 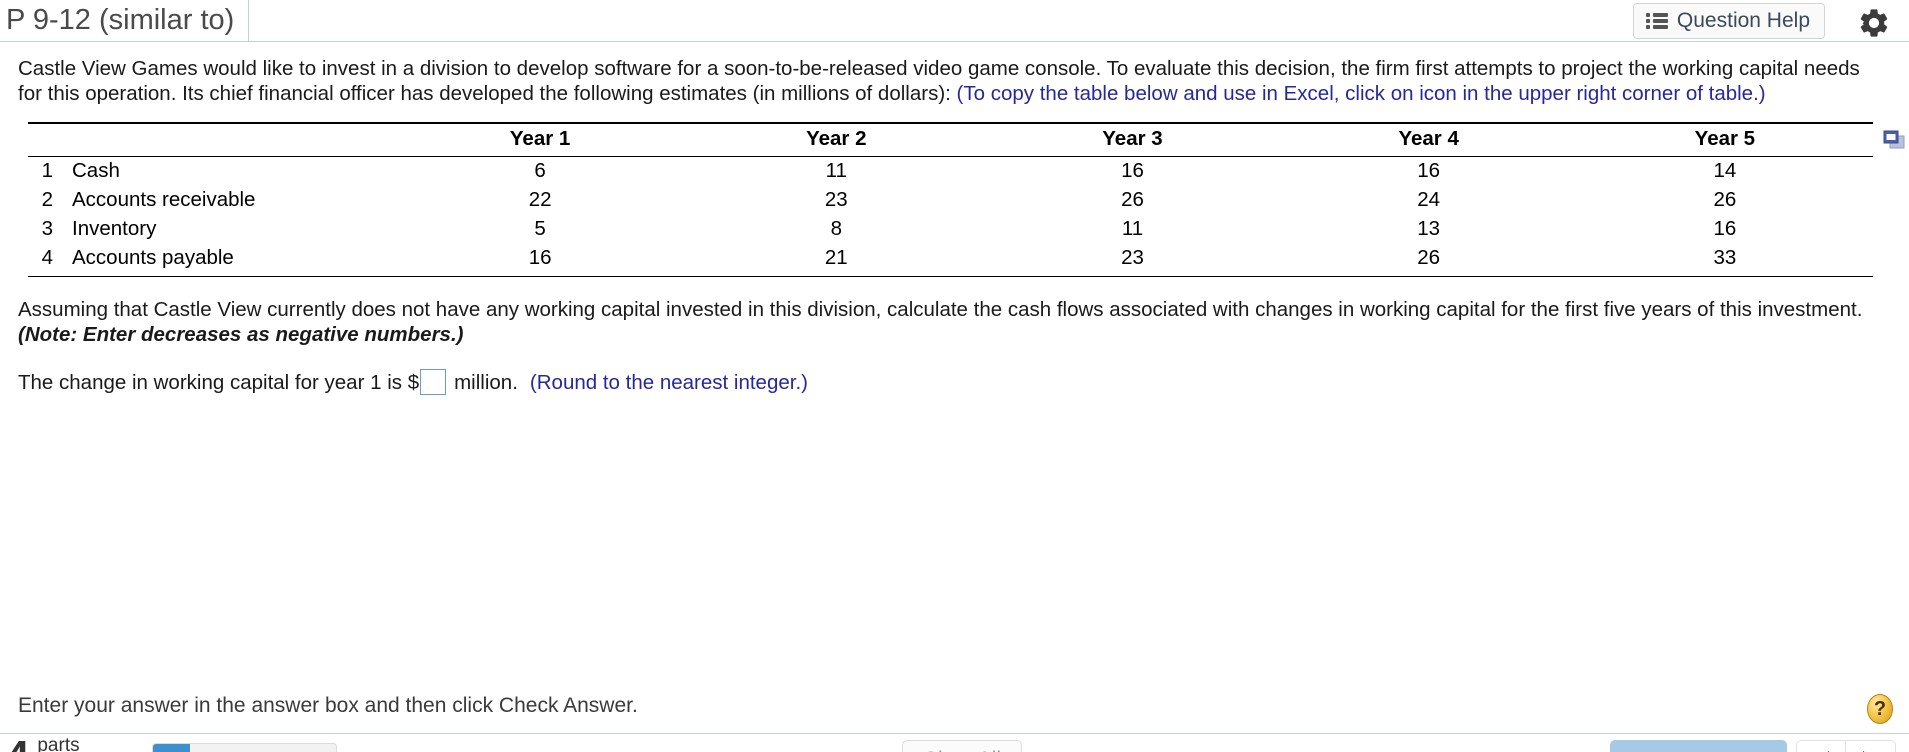 I want to click on cell-year-1: 5, so click(x=540, y=228).